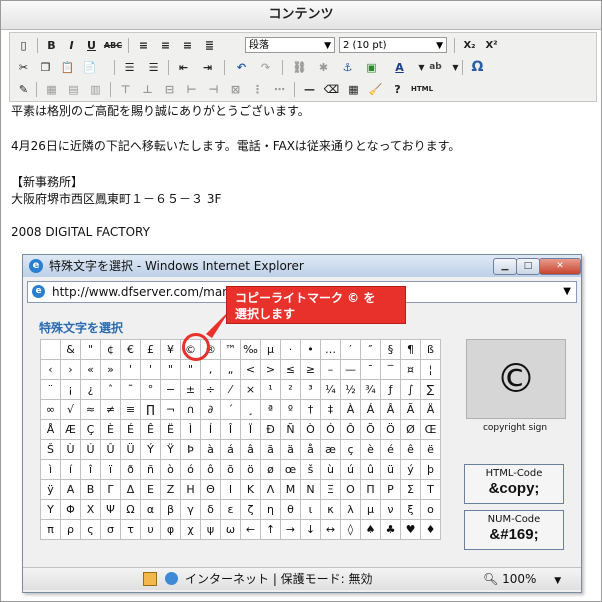 The height and width of the screenshot is (602, 602). What do you see at coordinates (250, 369) in the screenshot?
I see `char-cell: <` at bounding box center [250, 369].